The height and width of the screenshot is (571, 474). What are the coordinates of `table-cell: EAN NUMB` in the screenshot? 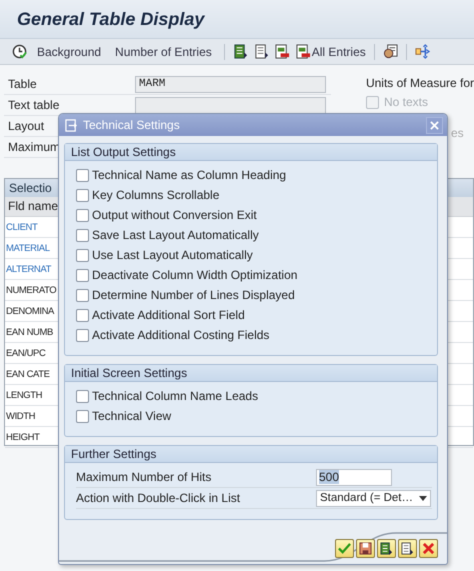 It's located at (29, 332).